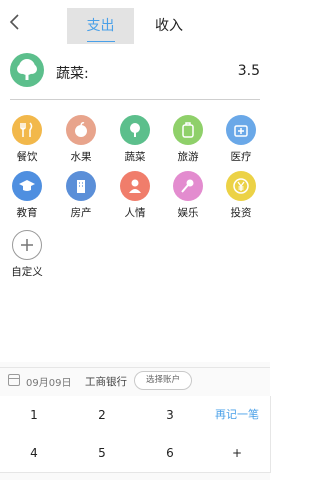 This screenshot has height=480, width=320. What do you see at coordinates (81, 157) in the screenshot?
I see `category-label: 水果` at bounding box center [81, 157].